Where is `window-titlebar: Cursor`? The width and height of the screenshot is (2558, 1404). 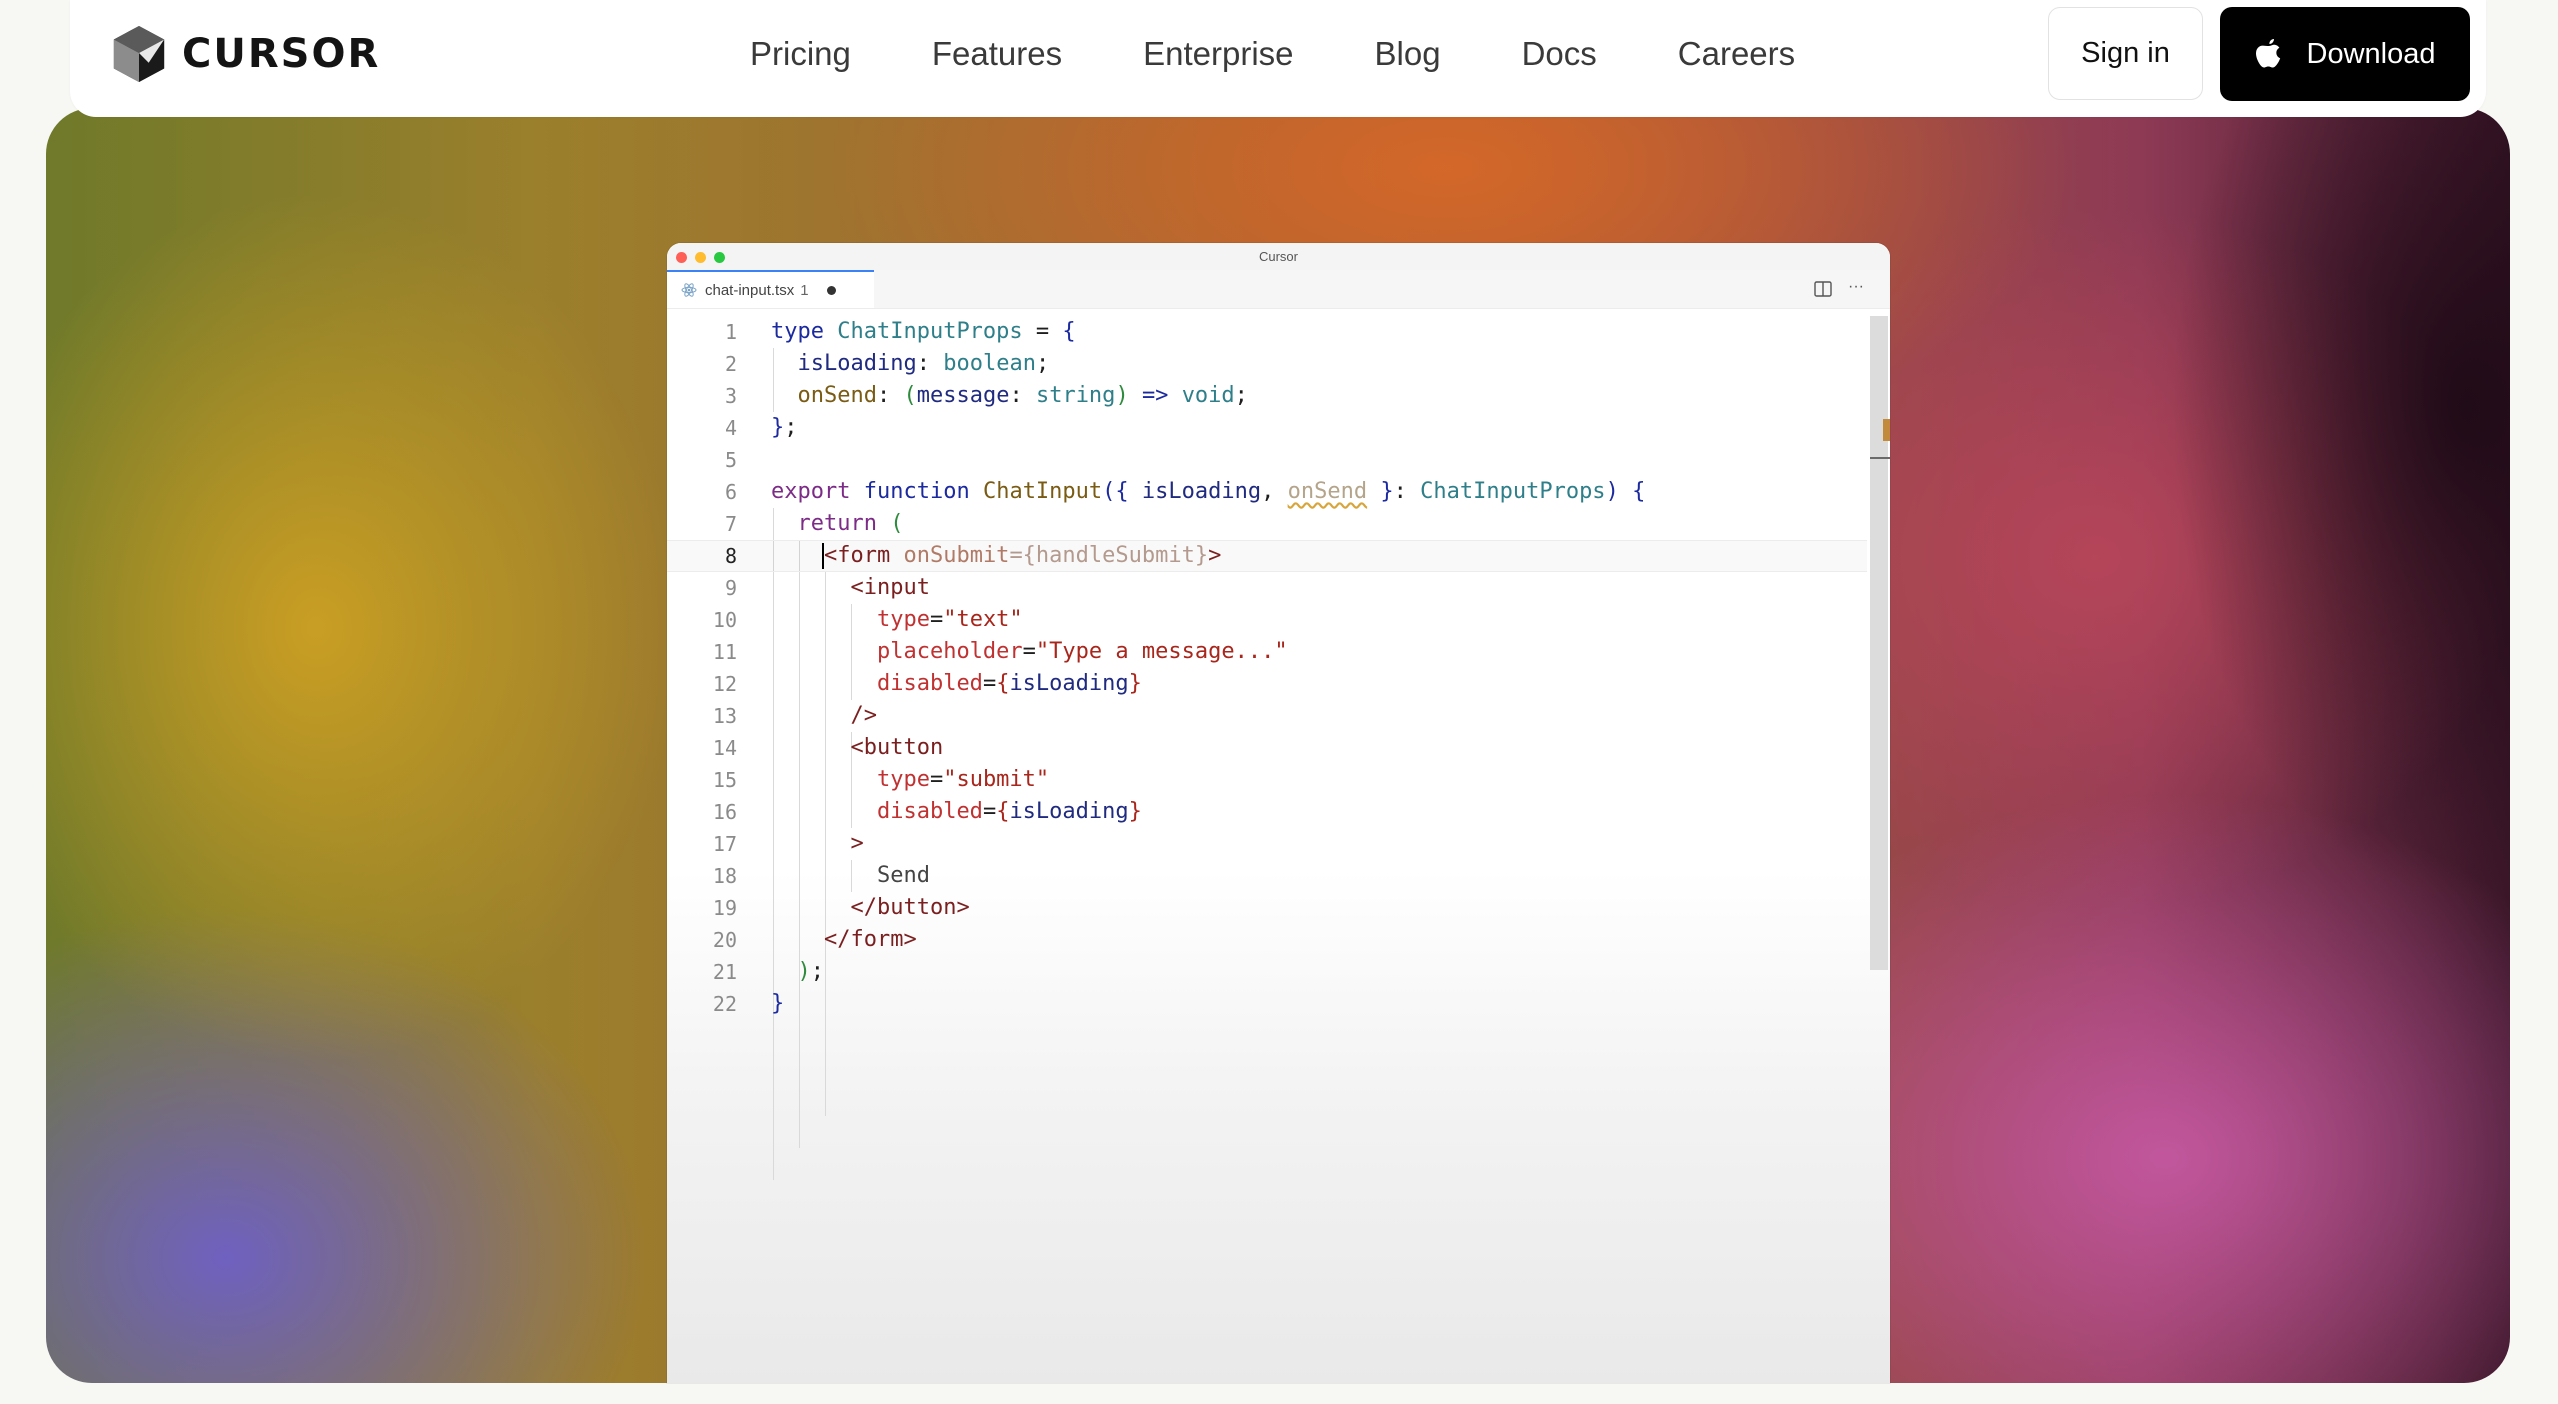
window-titlebar: Cursor is located at coordinates (1278, 257).